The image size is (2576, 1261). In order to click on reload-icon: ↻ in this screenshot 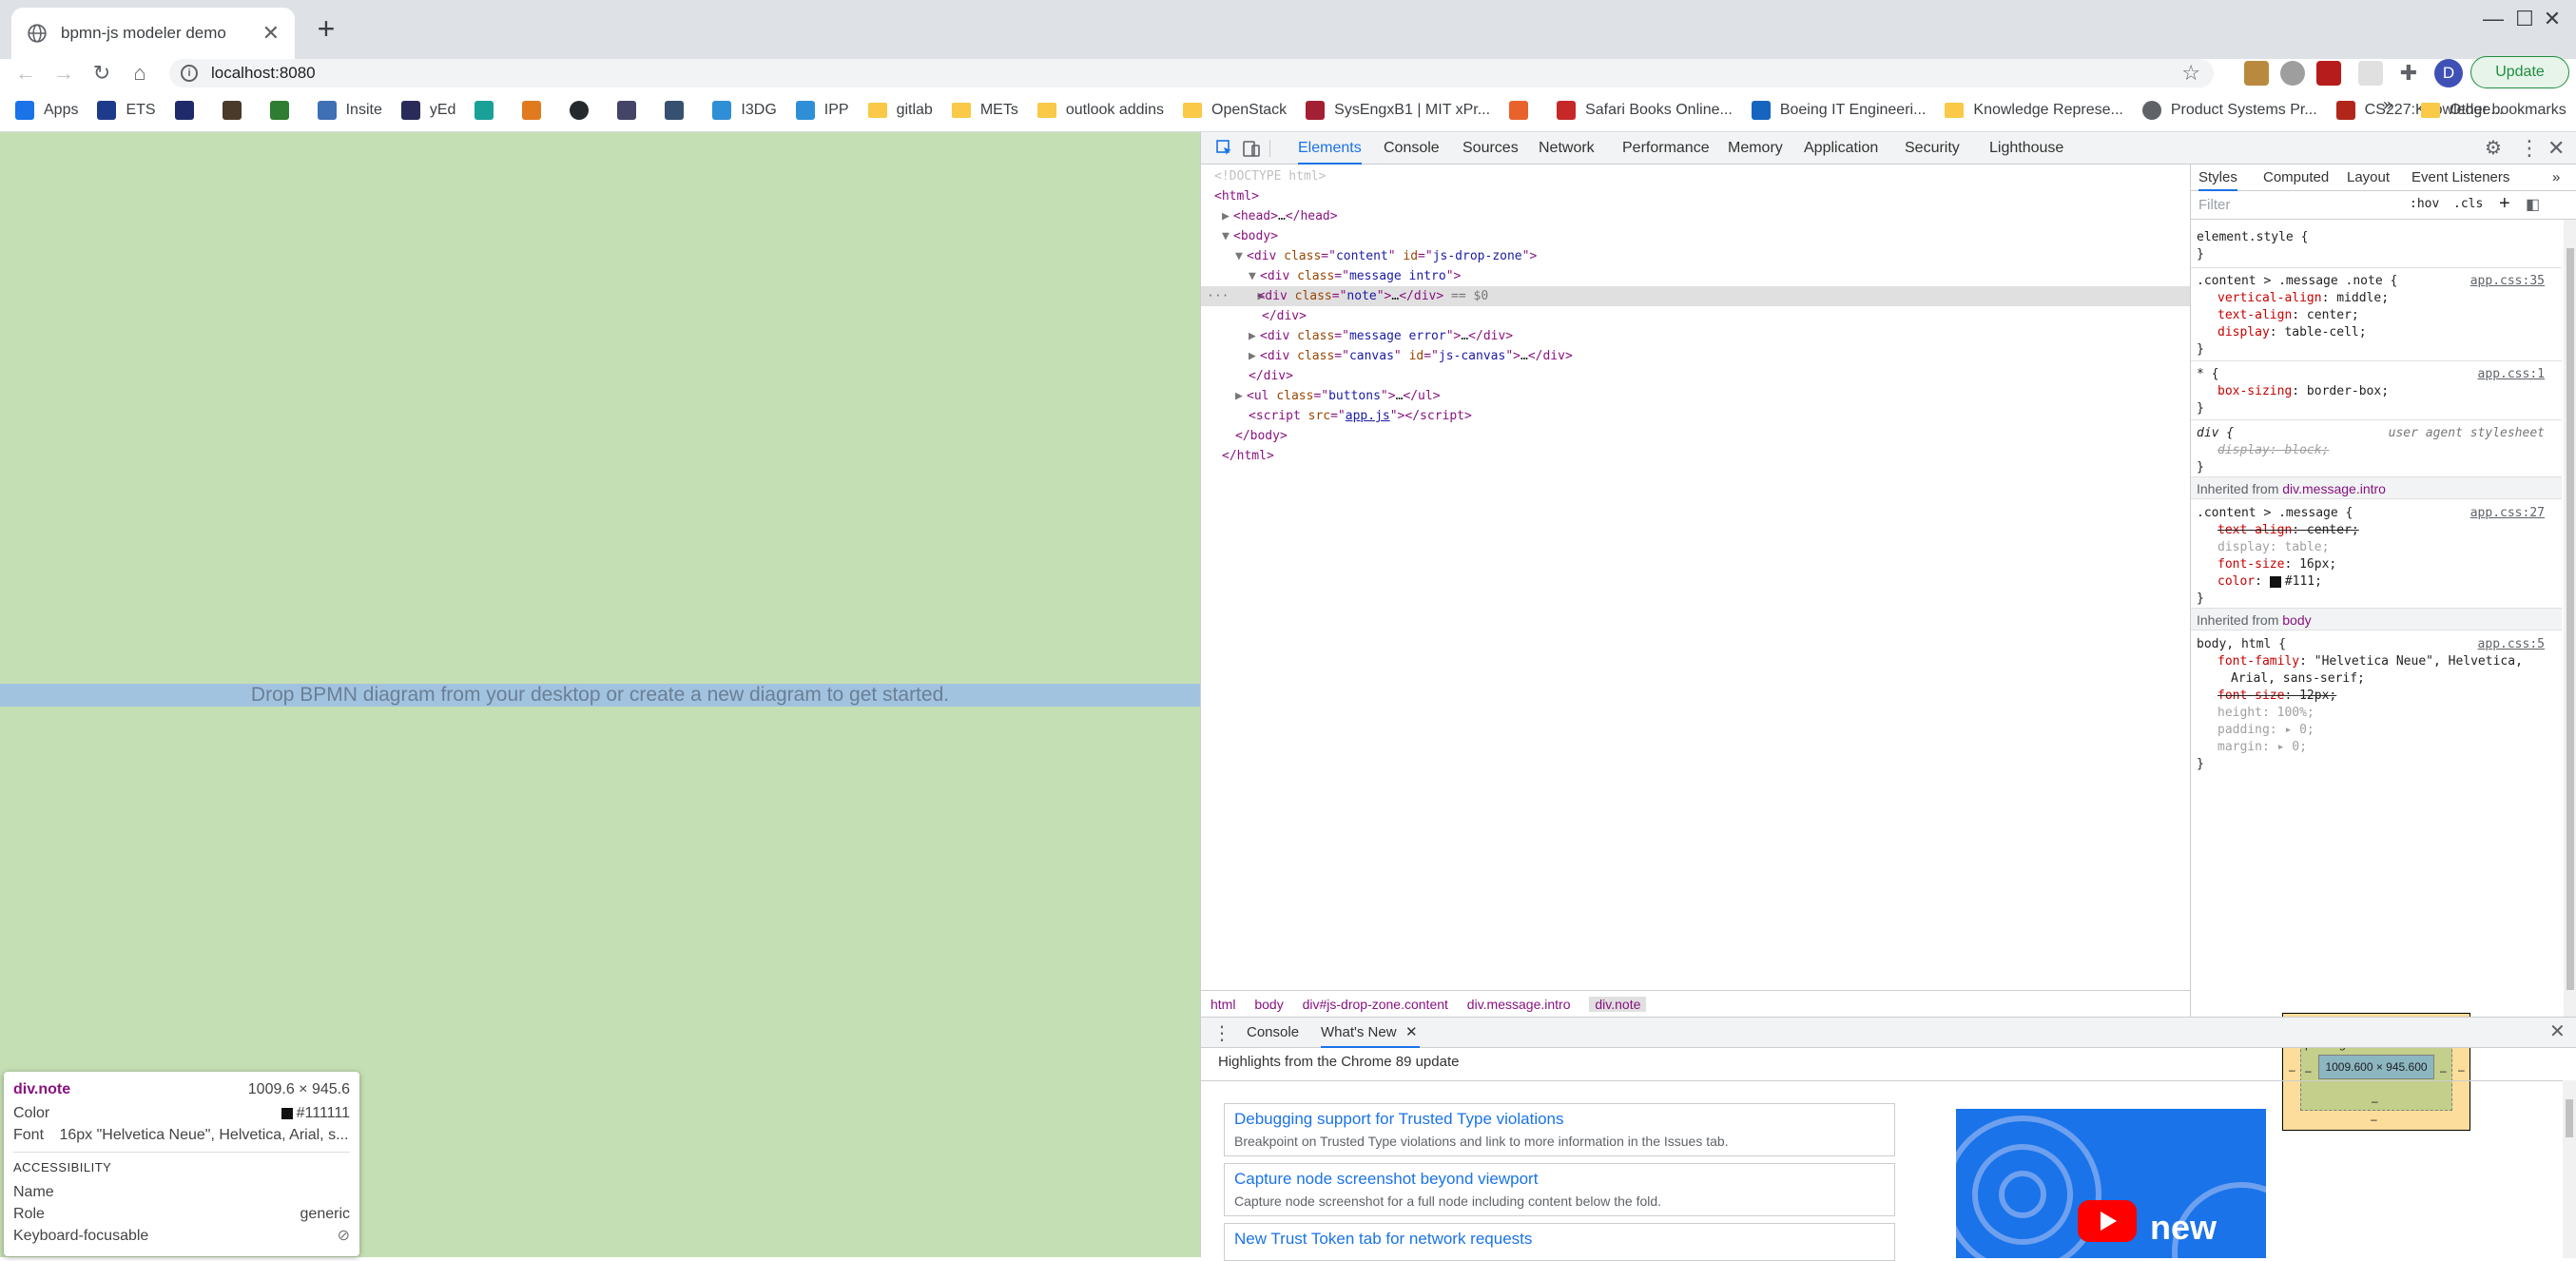, I will do `click(101, 73)`.